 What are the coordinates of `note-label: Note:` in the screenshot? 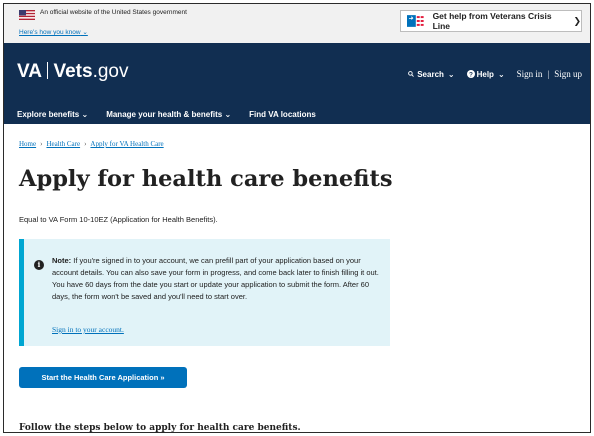 It's located at (62, 260).